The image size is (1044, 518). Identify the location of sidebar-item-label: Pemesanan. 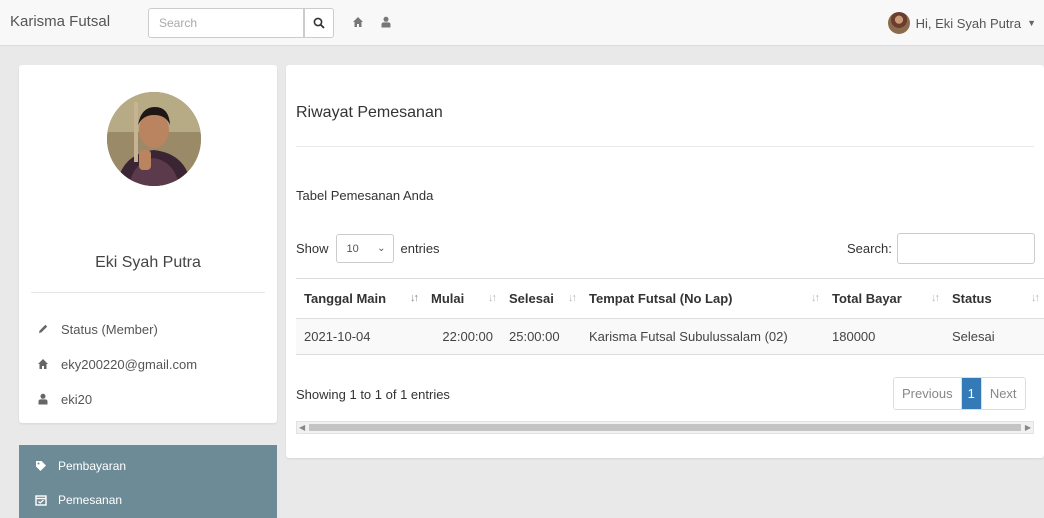
(90, 500).